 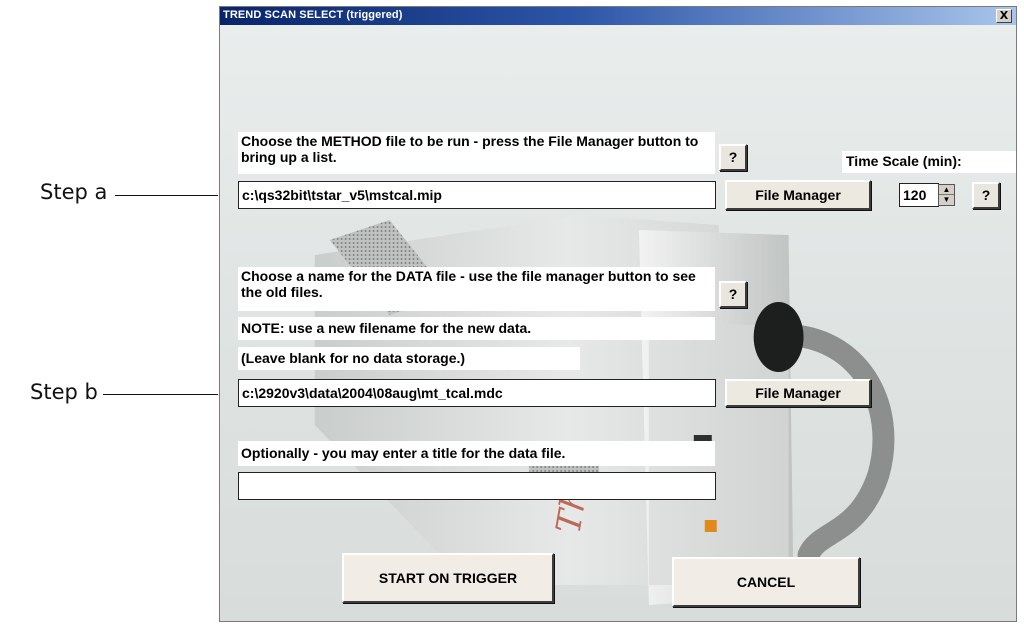 I want to click on time-scale-stepper: ▲ ▼, so click(x=946, y=195).